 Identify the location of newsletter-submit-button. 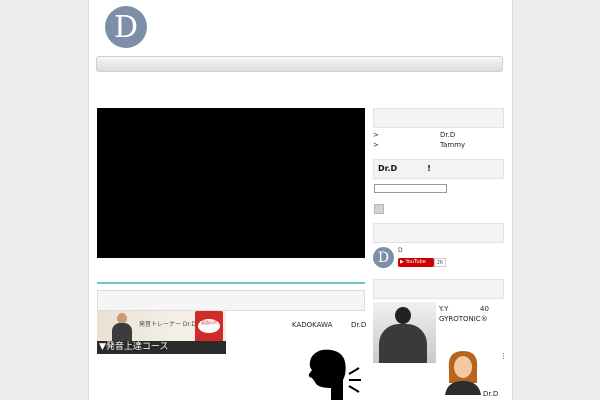
(379, 209).